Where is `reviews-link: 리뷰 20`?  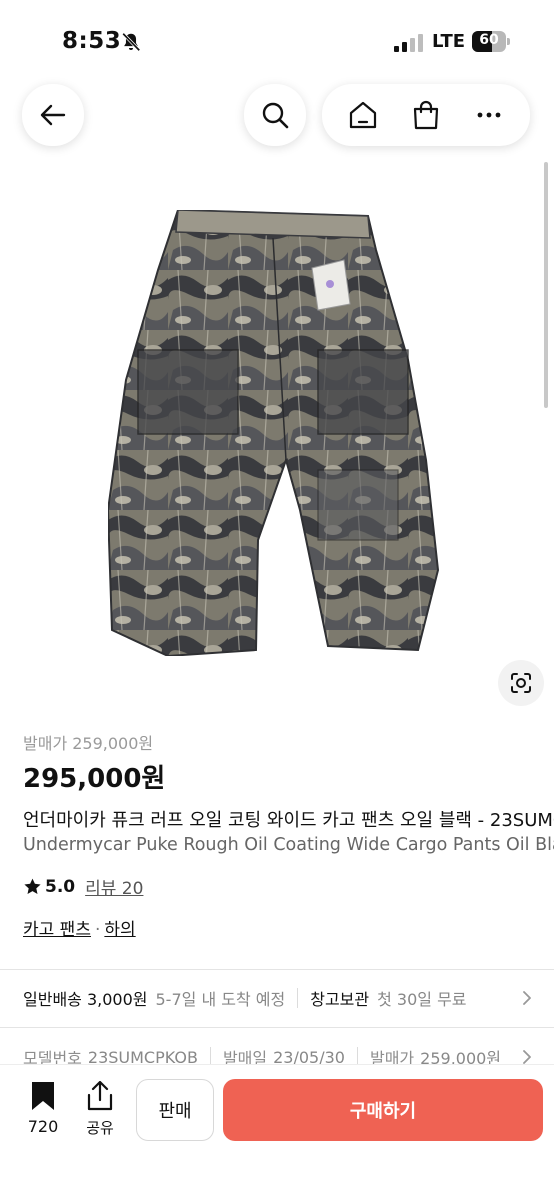
reviews-link: 리뷰 20 is located at coordinates (114, 886).